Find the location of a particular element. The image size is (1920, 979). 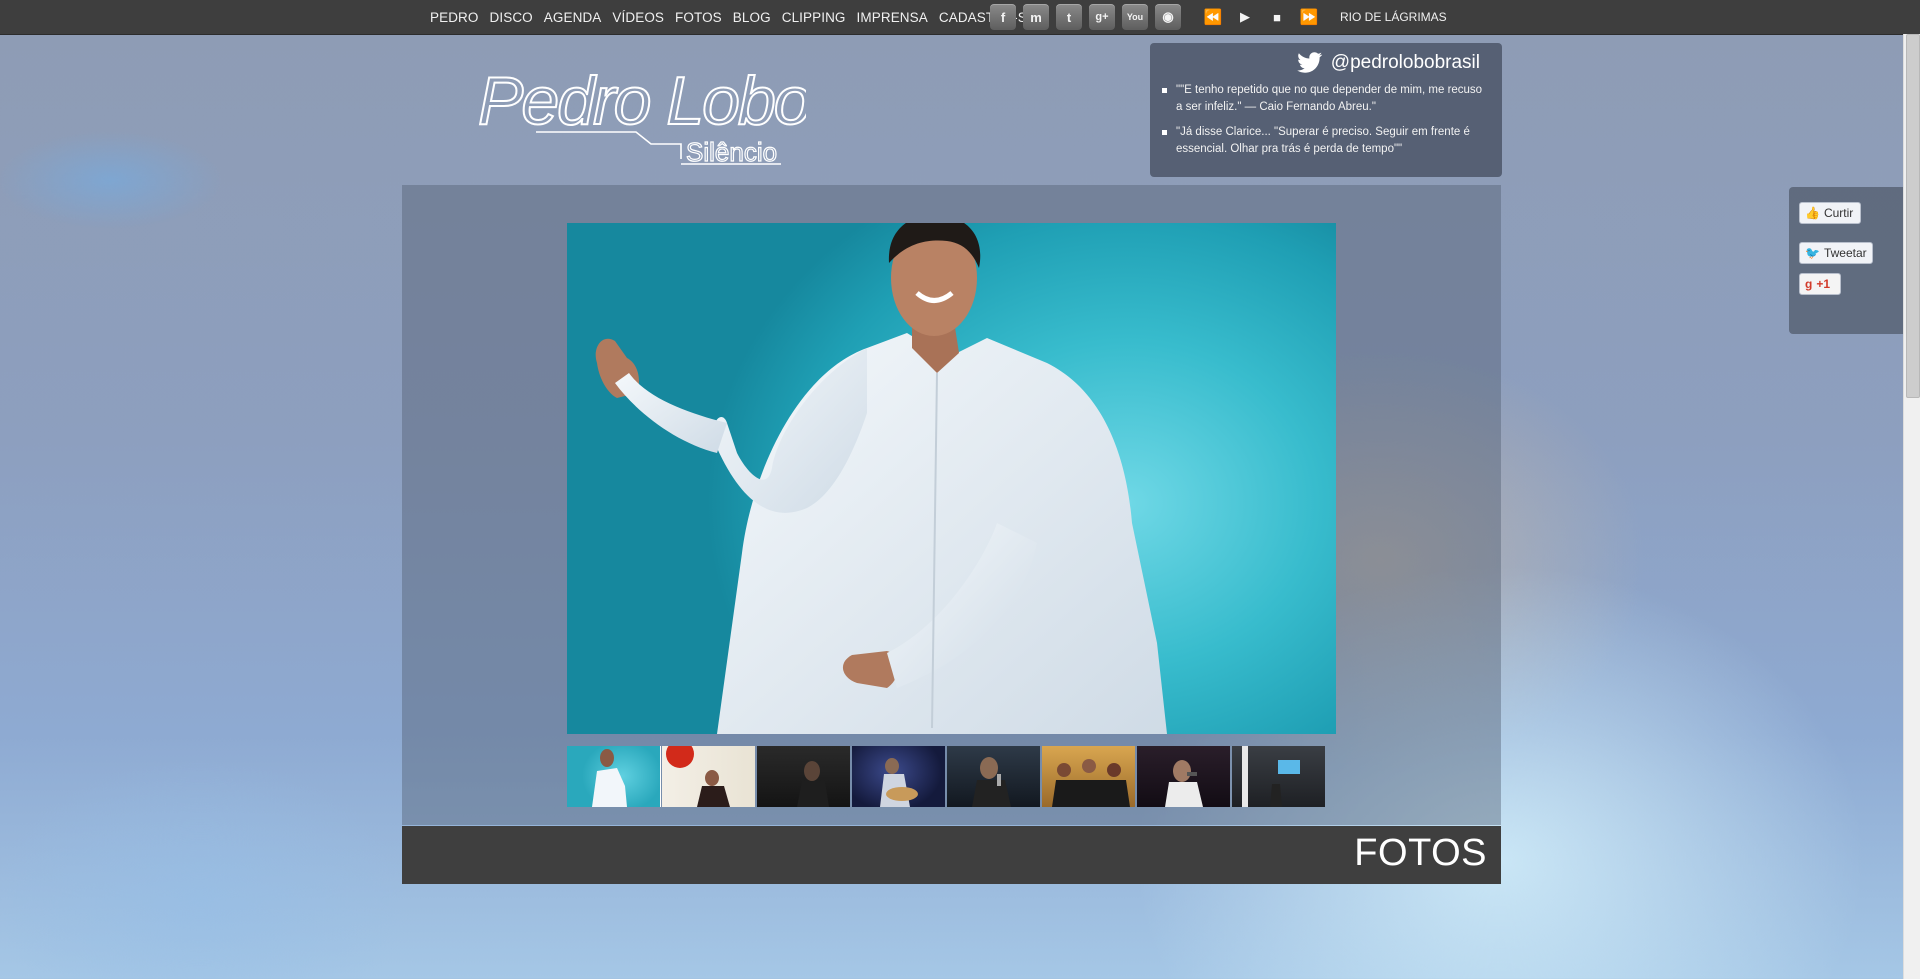

google-plus-icon: g is located at coordinates (1809, 284).